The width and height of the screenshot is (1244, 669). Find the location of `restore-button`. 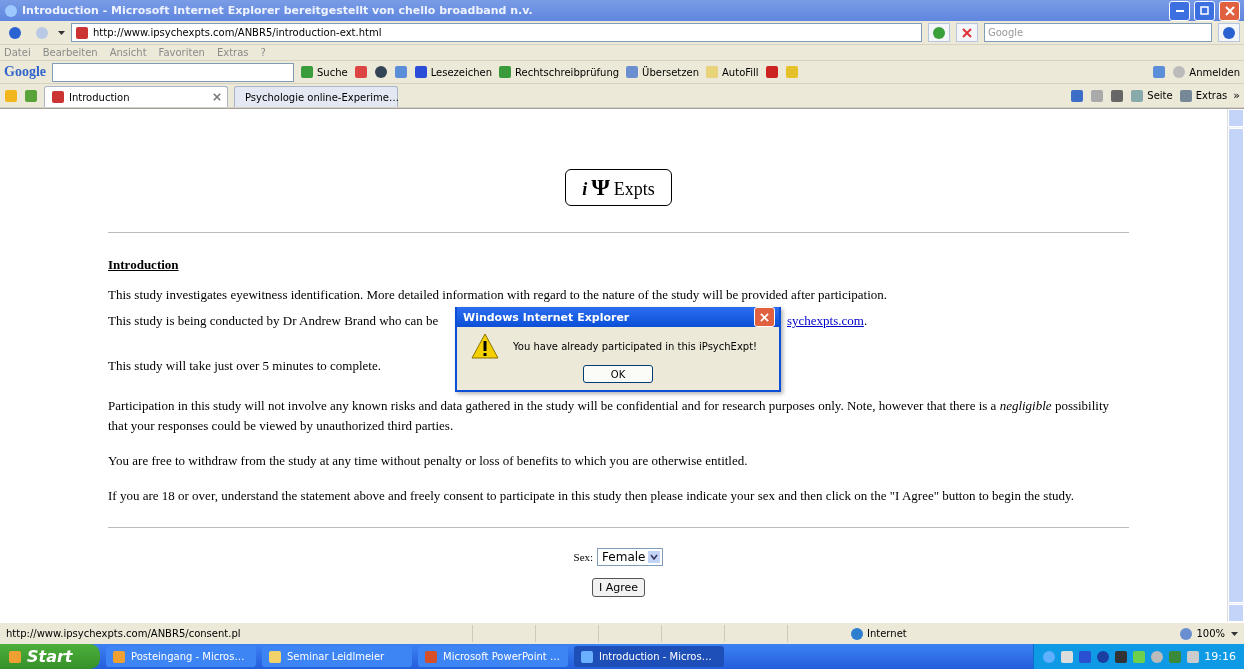

restore-button is located at coordinates (1204, 10).